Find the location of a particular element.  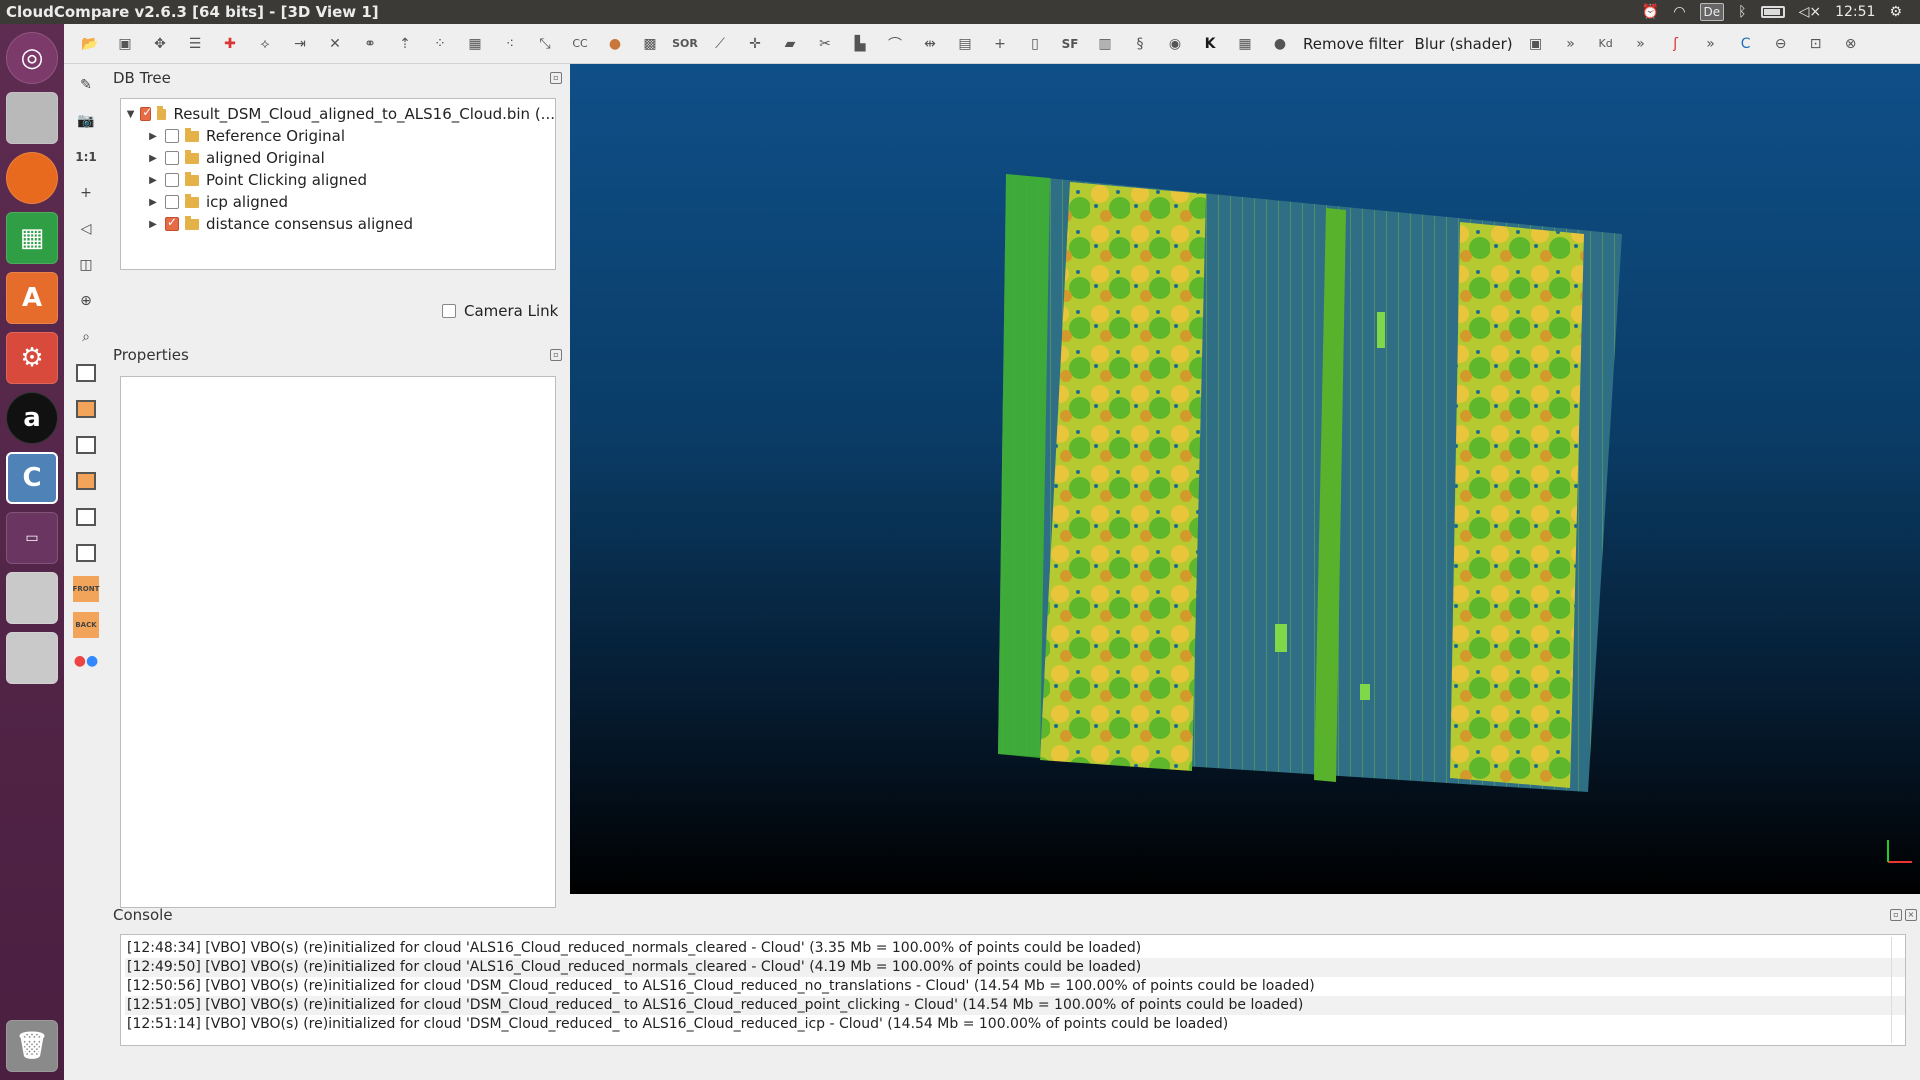

merge-icon: ⚭ is located at coordinates (370, 44).